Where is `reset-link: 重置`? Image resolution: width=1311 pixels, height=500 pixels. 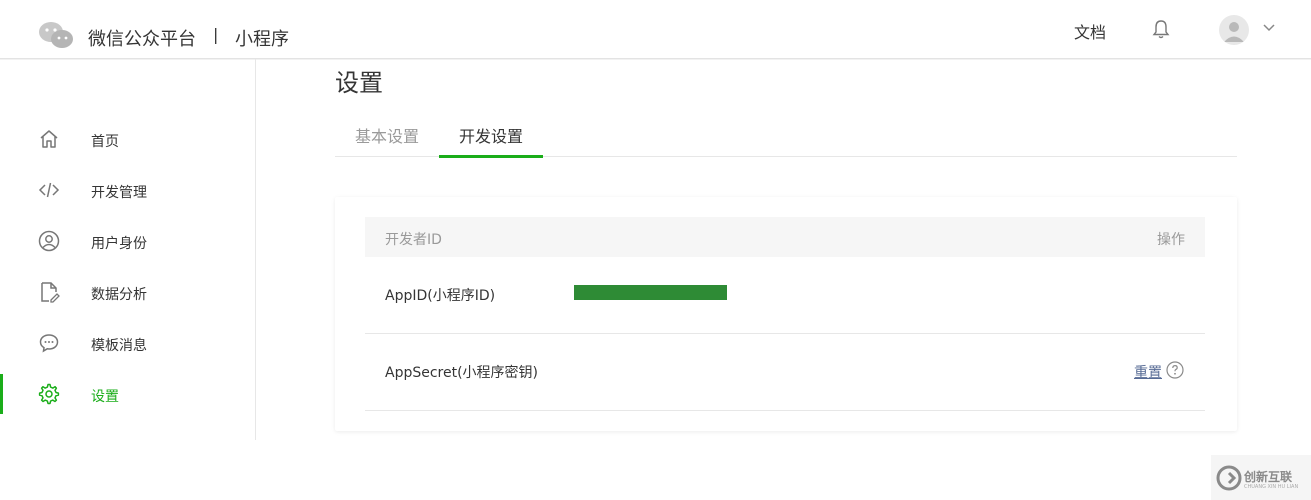 reset-link: 重置 is located at coordinates (1148, 372).